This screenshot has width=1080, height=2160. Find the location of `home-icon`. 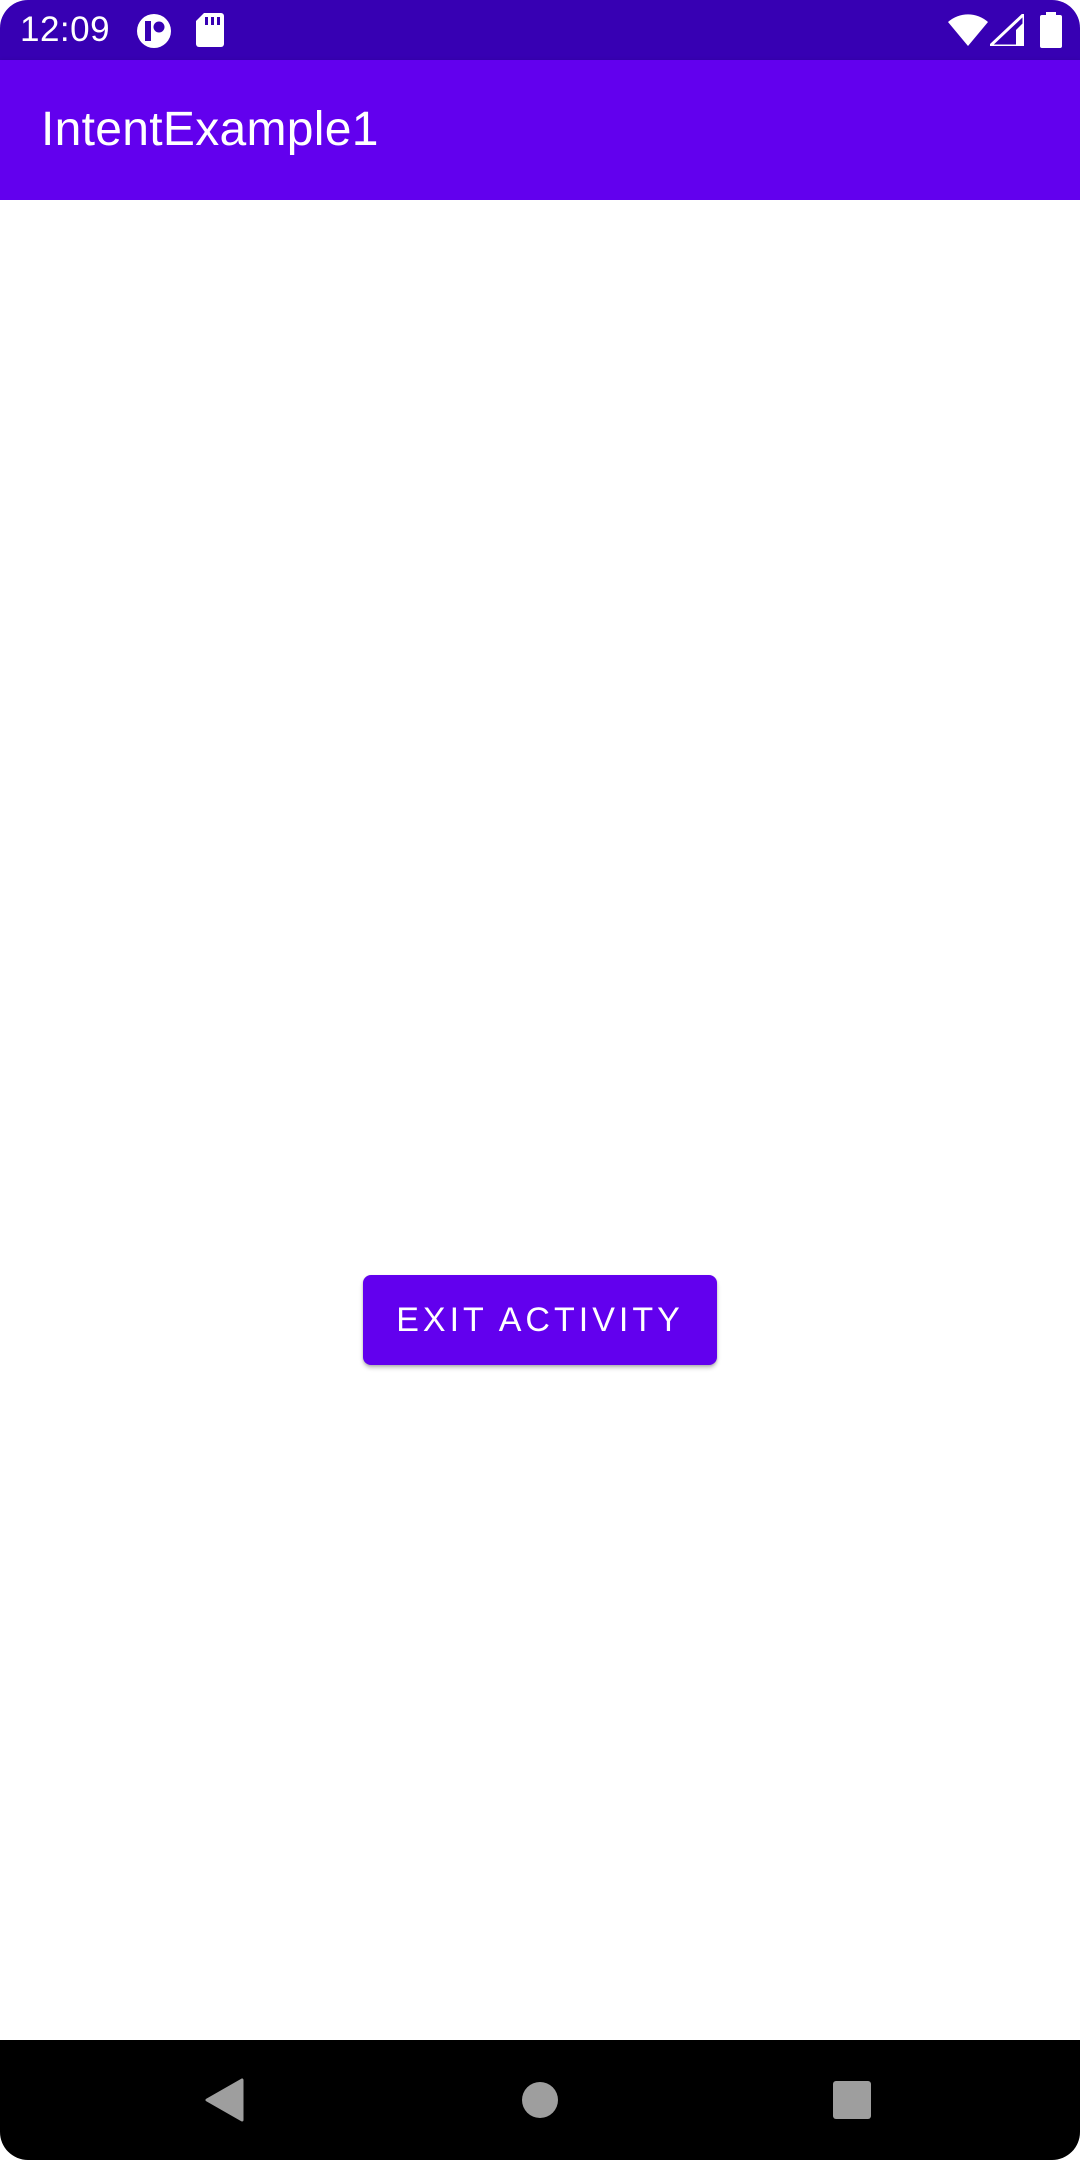

home-icon is located at coordinates (540, 2100).